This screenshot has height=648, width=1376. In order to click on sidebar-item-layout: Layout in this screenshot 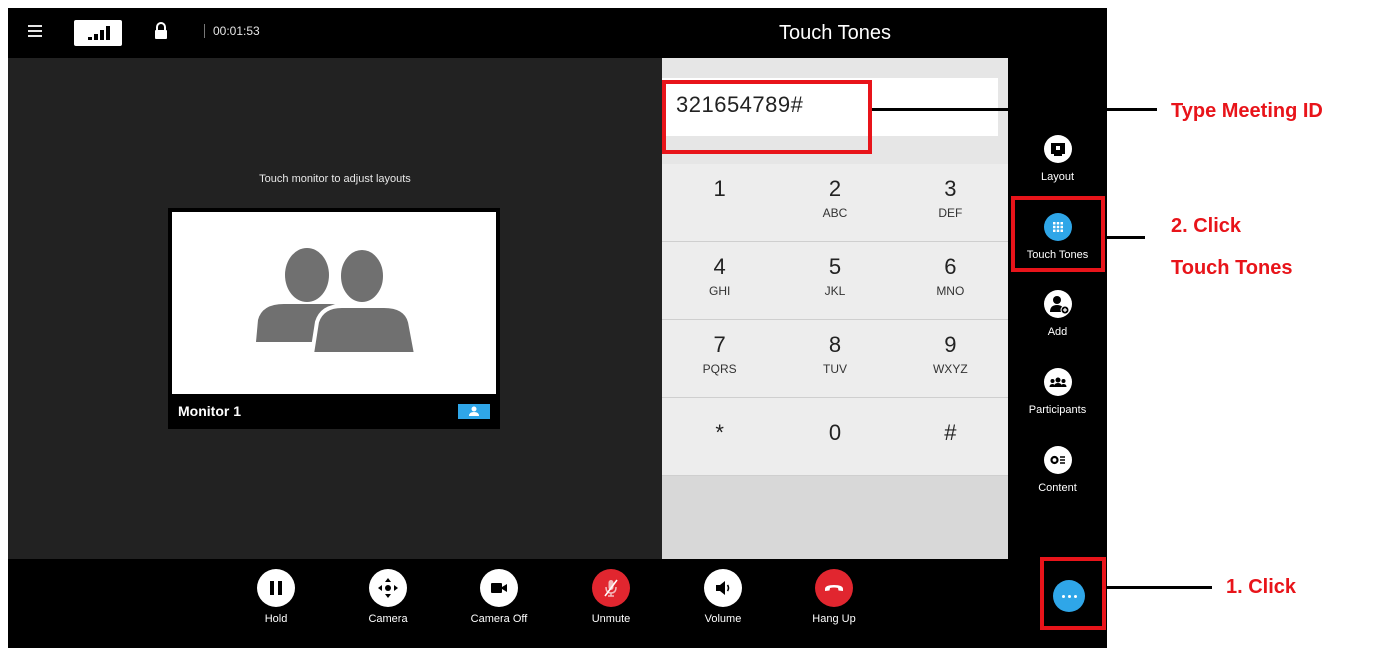, I will do `click(1057, 159)`.